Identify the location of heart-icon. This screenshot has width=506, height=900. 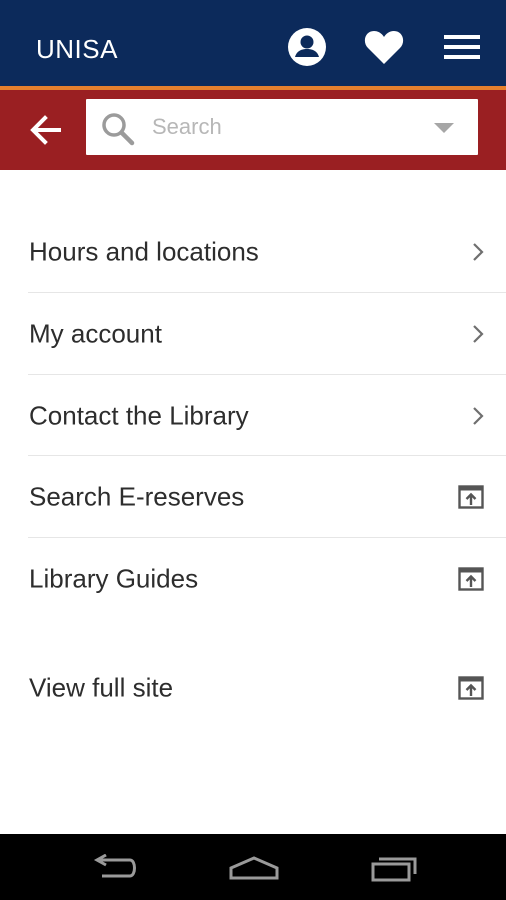
(384, 47).